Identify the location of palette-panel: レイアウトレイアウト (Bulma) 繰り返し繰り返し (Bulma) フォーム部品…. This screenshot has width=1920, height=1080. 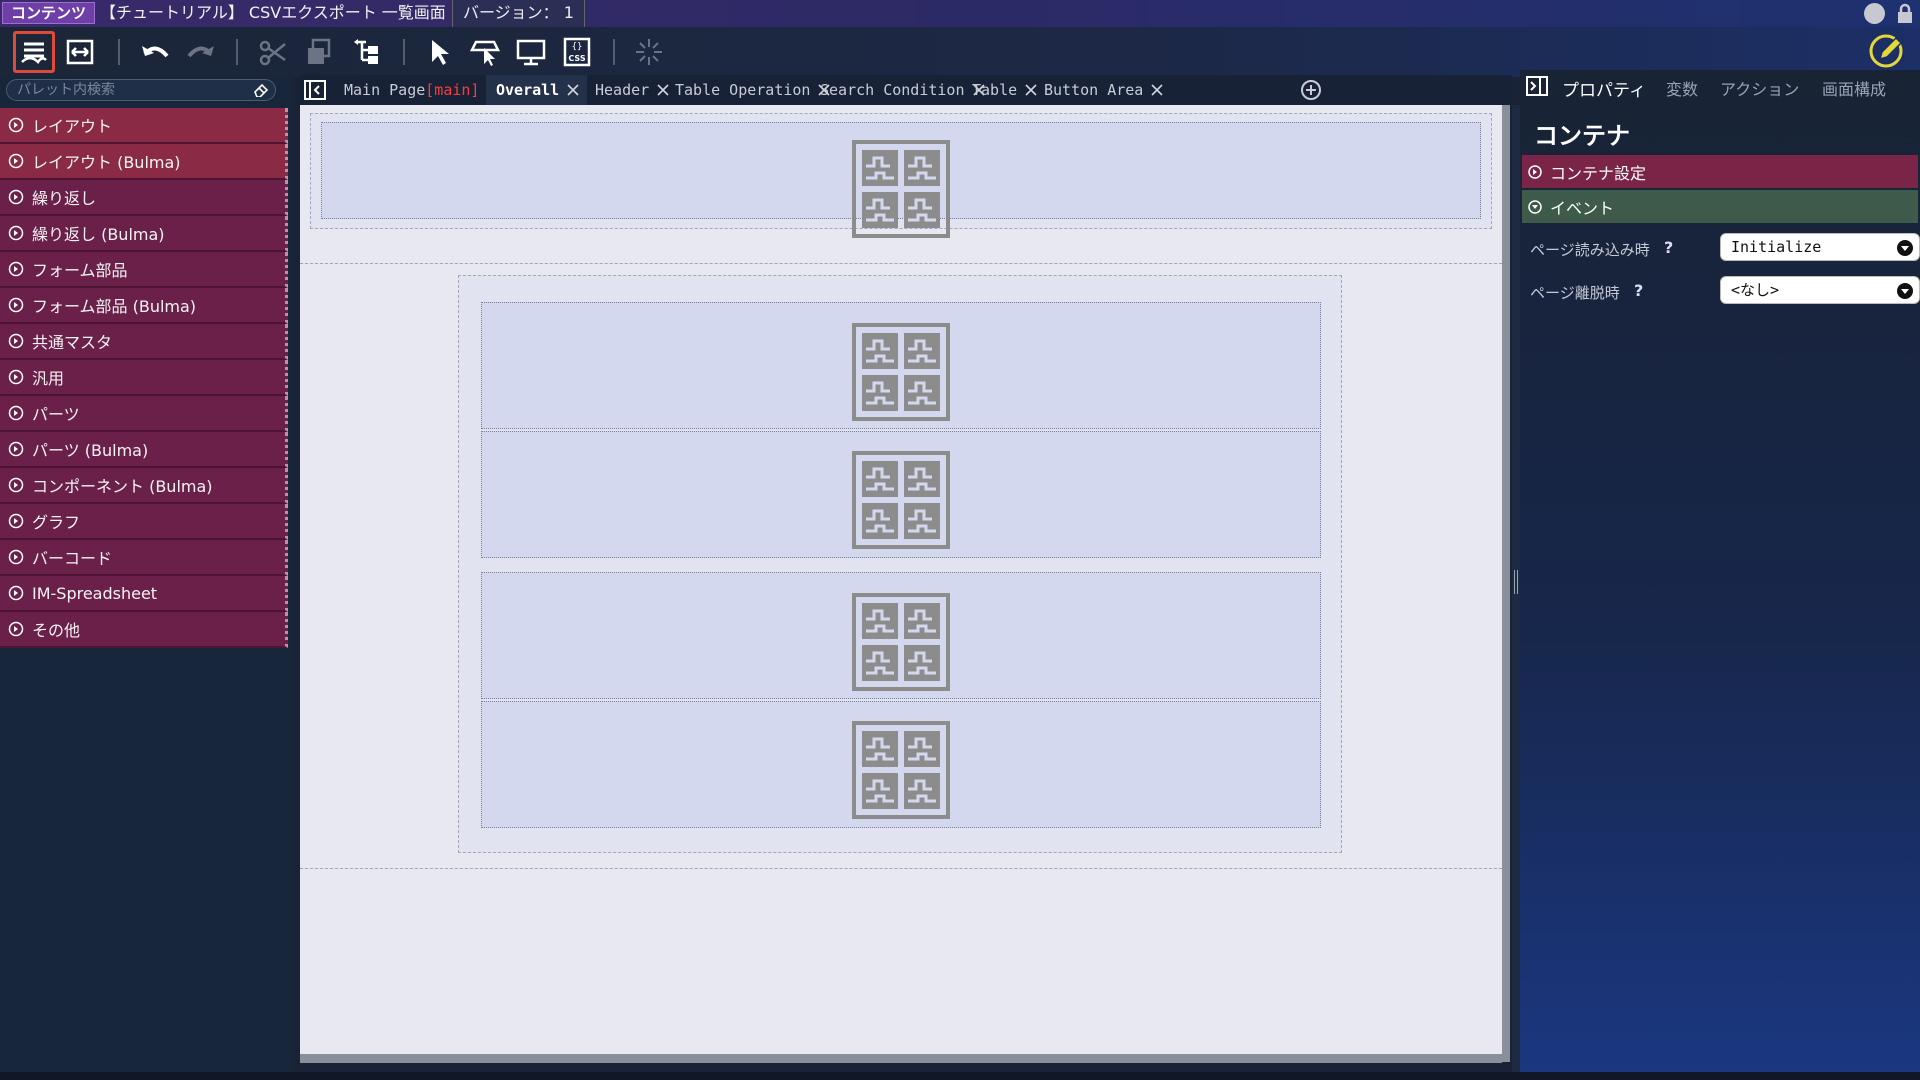
(146, 574).